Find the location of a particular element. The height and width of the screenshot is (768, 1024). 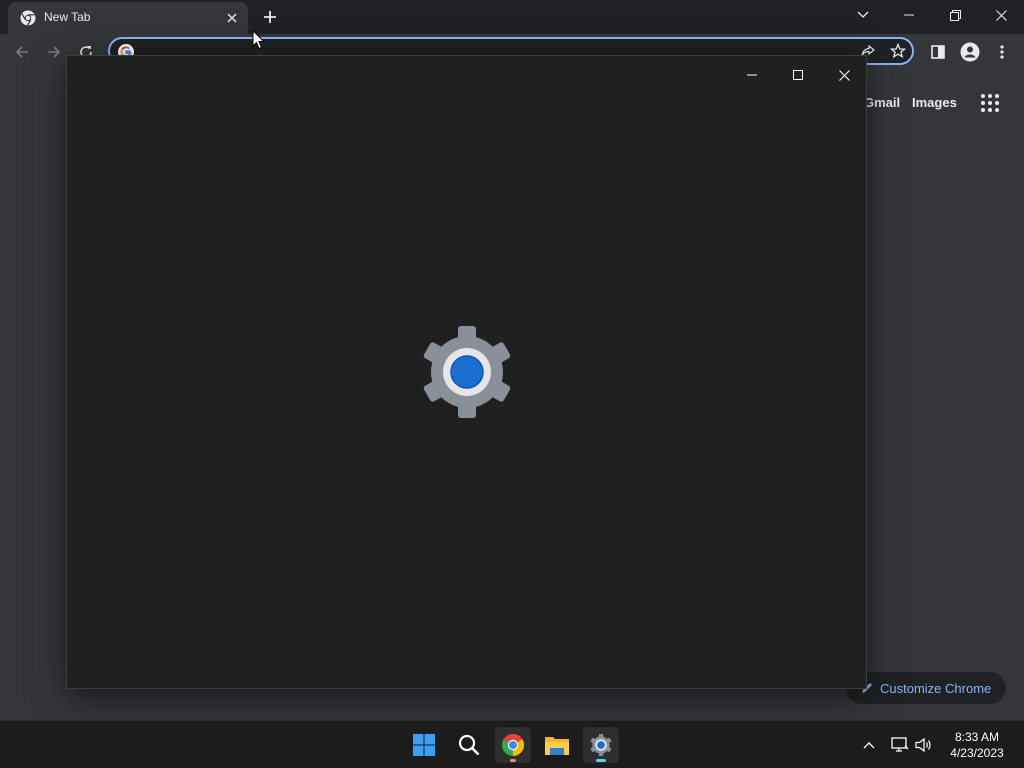

taskbar-chrome is located at coordinates (513, 745).